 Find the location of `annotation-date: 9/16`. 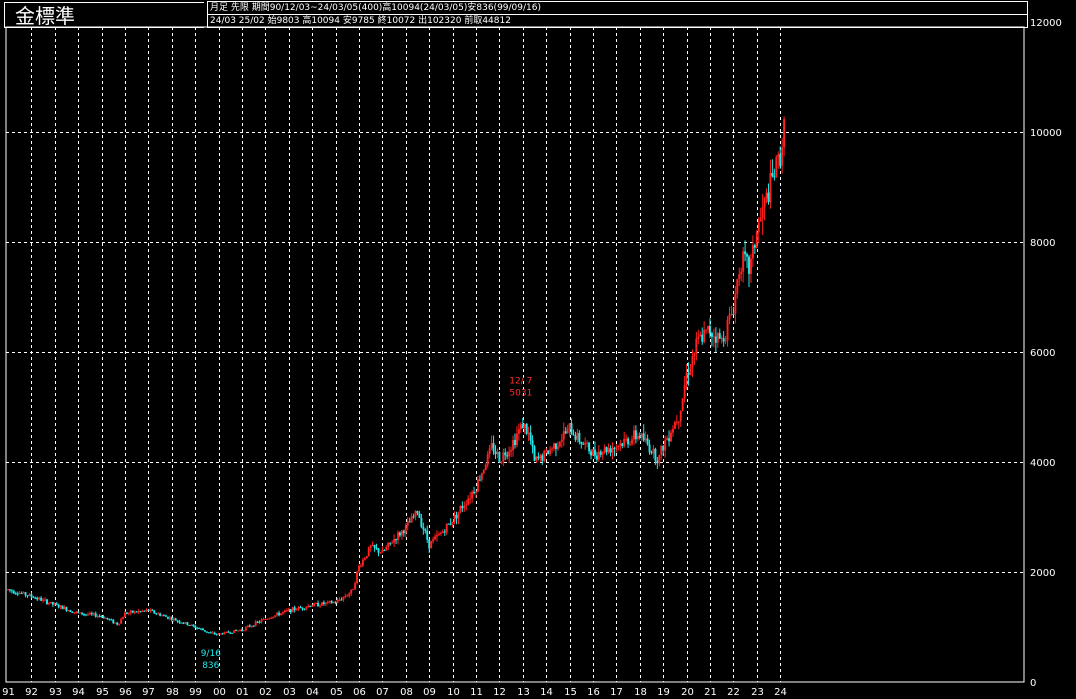

annotation-date: 9/16 is located at coordinates (211, 654).